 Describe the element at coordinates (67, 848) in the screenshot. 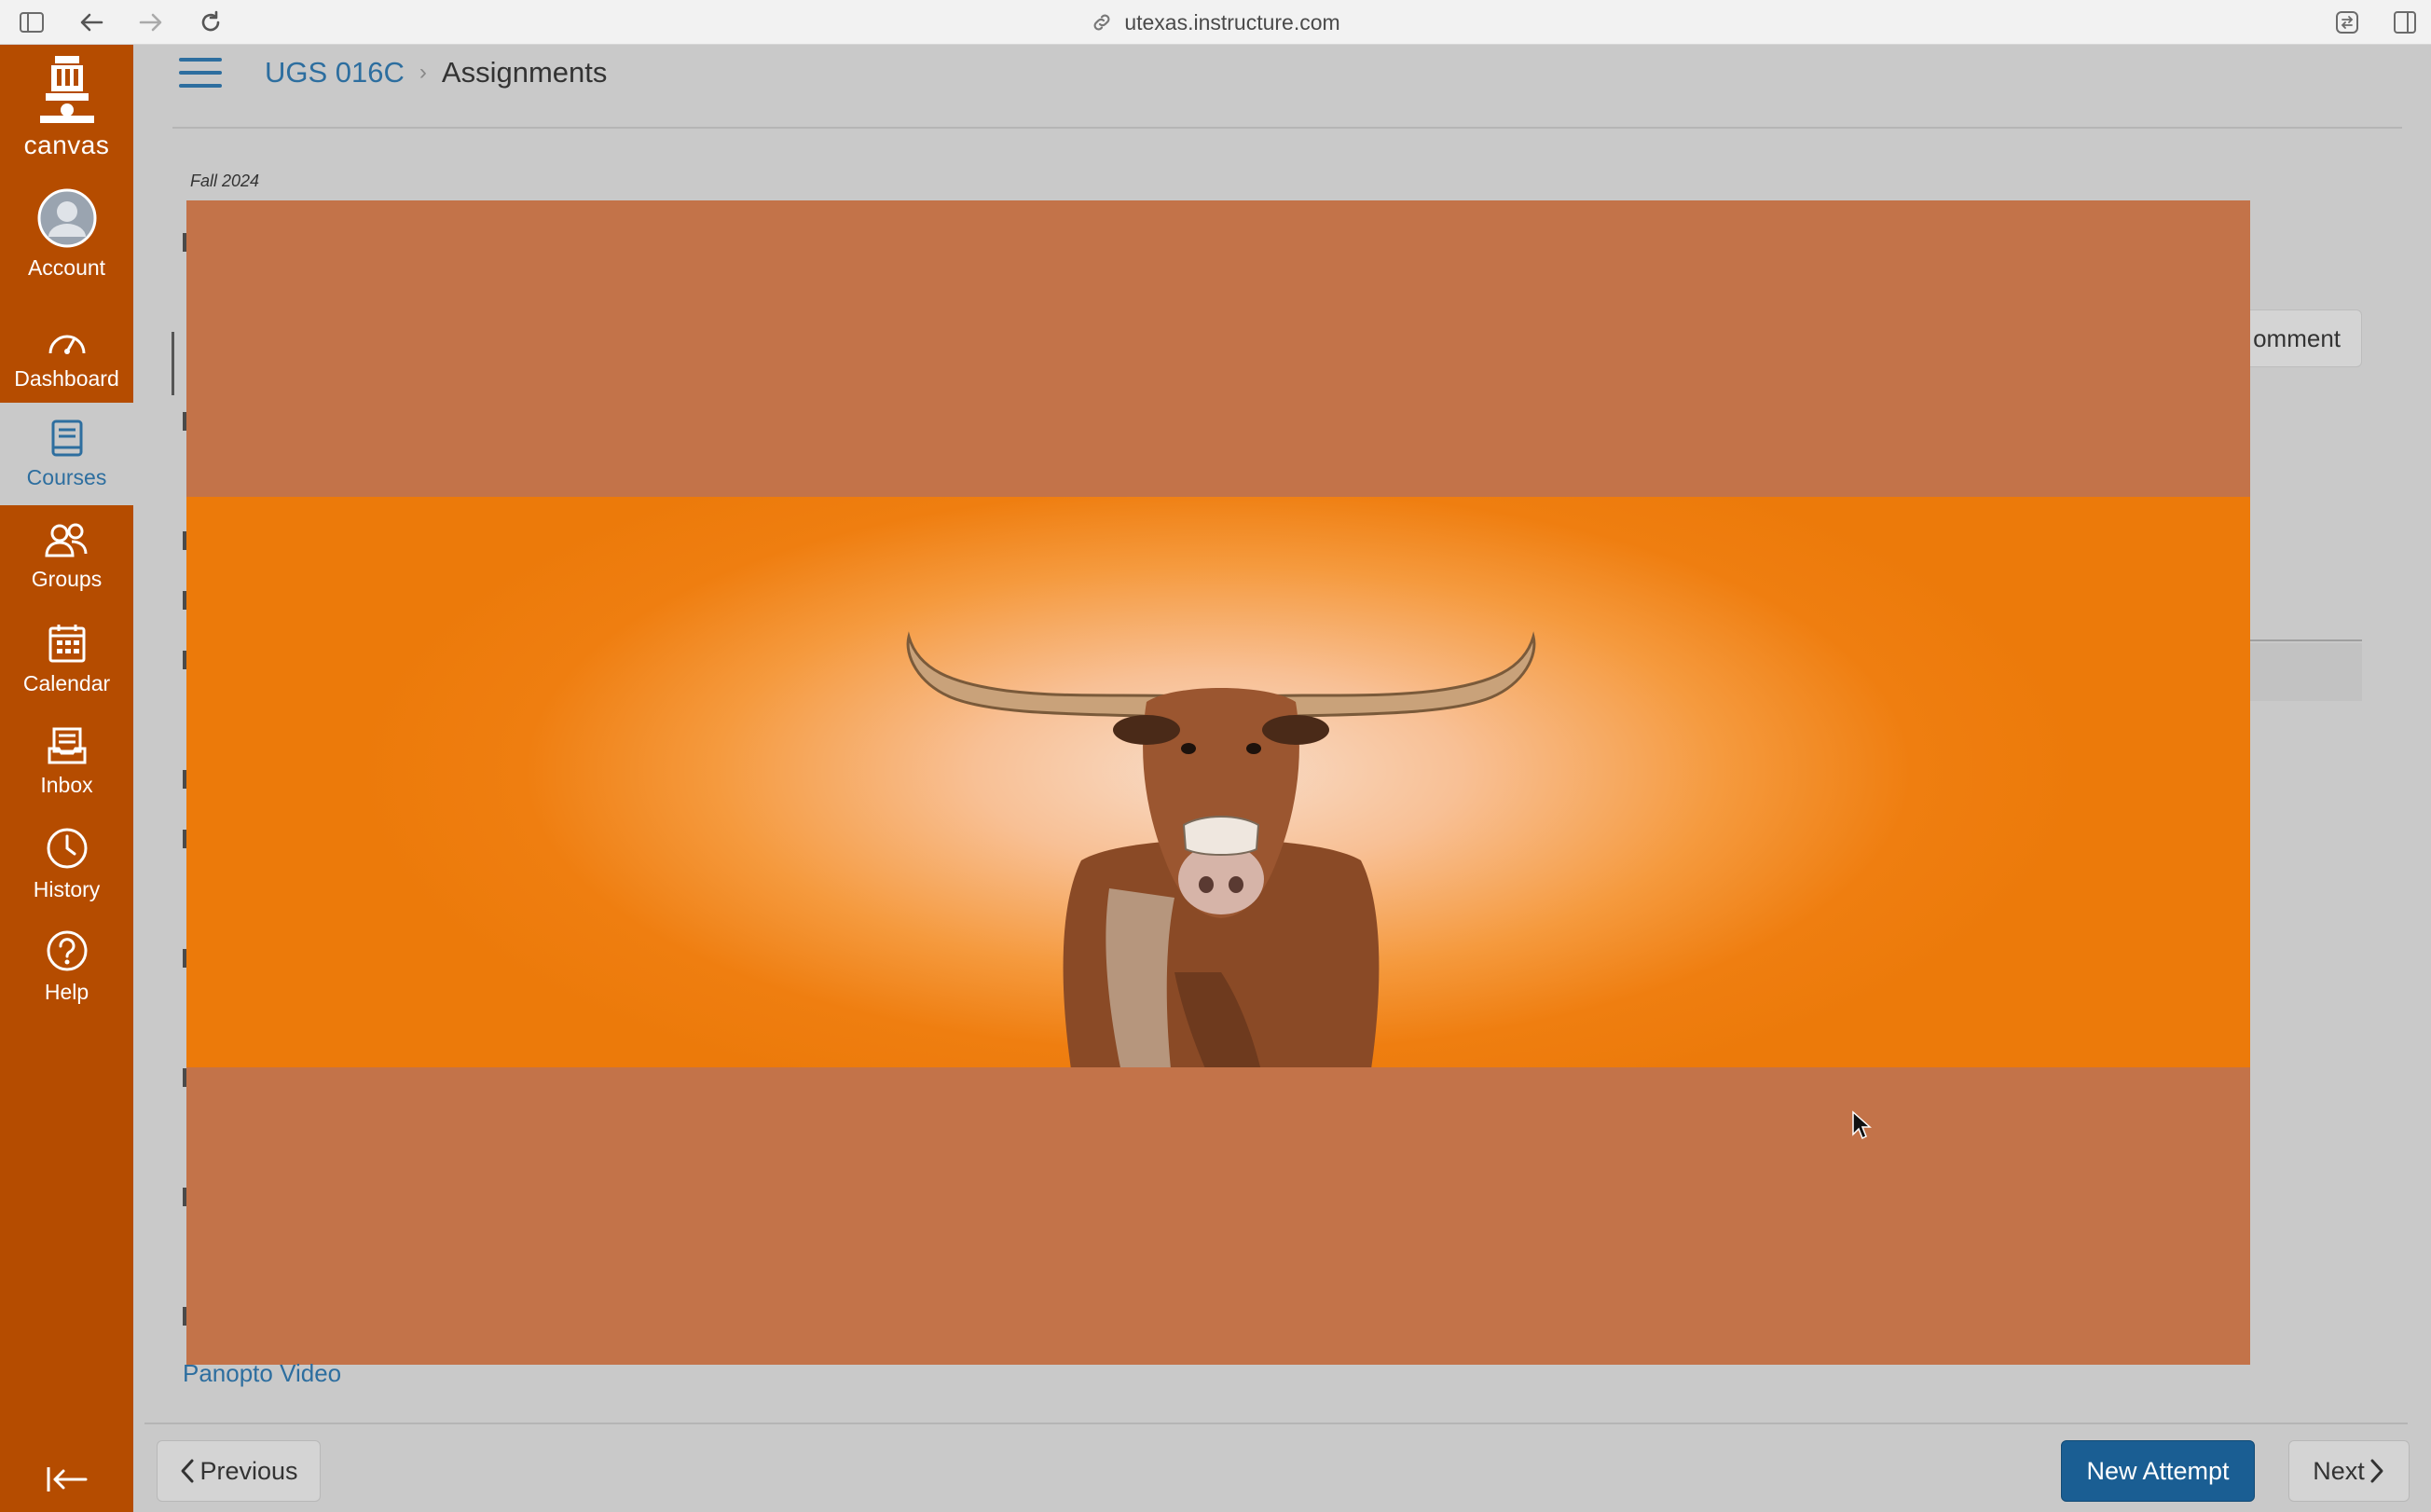

I see `clock-icon` at that location.